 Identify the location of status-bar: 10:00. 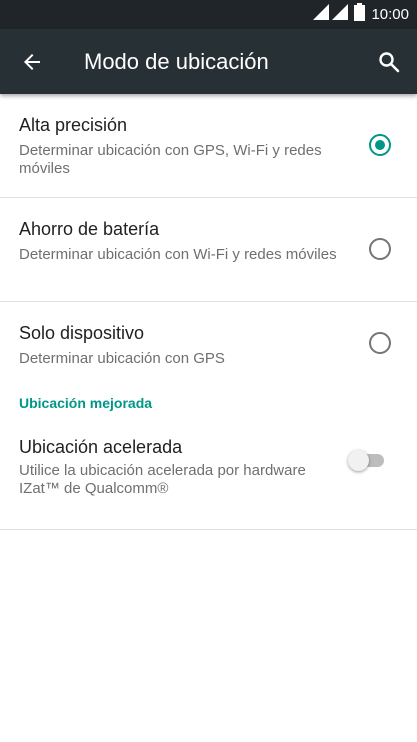
(208, 14).